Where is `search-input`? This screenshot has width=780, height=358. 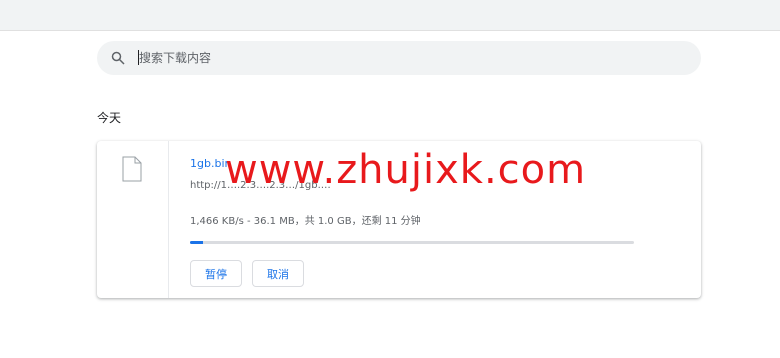 search-input is located at coordinates (409, 58).